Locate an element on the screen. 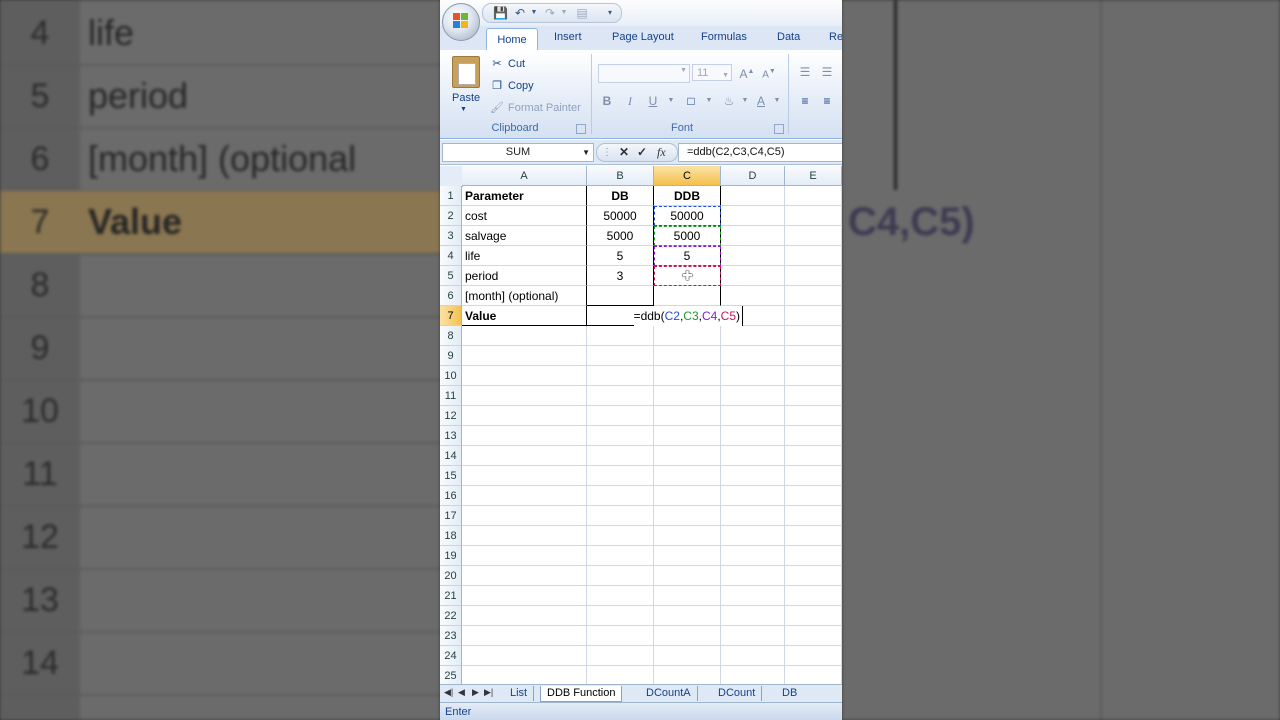 The width and height of the screenshot is (1280, 720). cell-d19 is located at coordinates (753, 556).